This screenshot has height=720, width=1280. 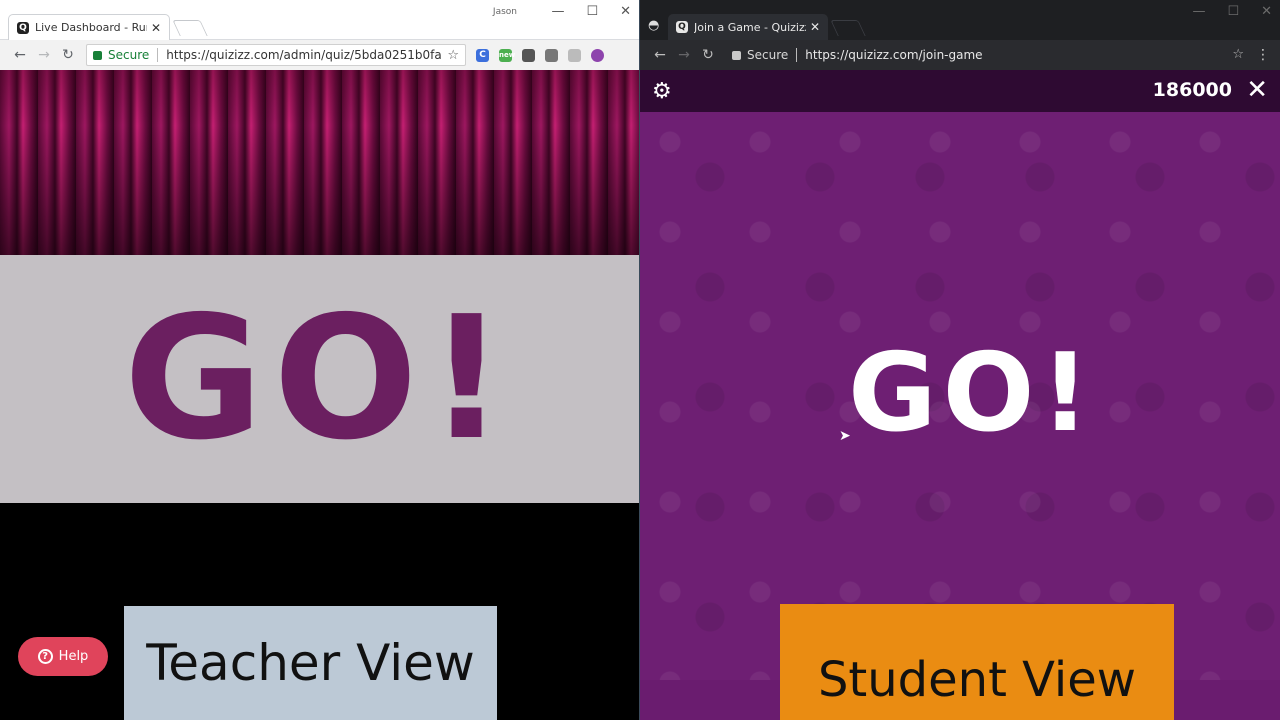 I want to click on browser-menu-icon: ⋮, so click(x=1263, y=55).